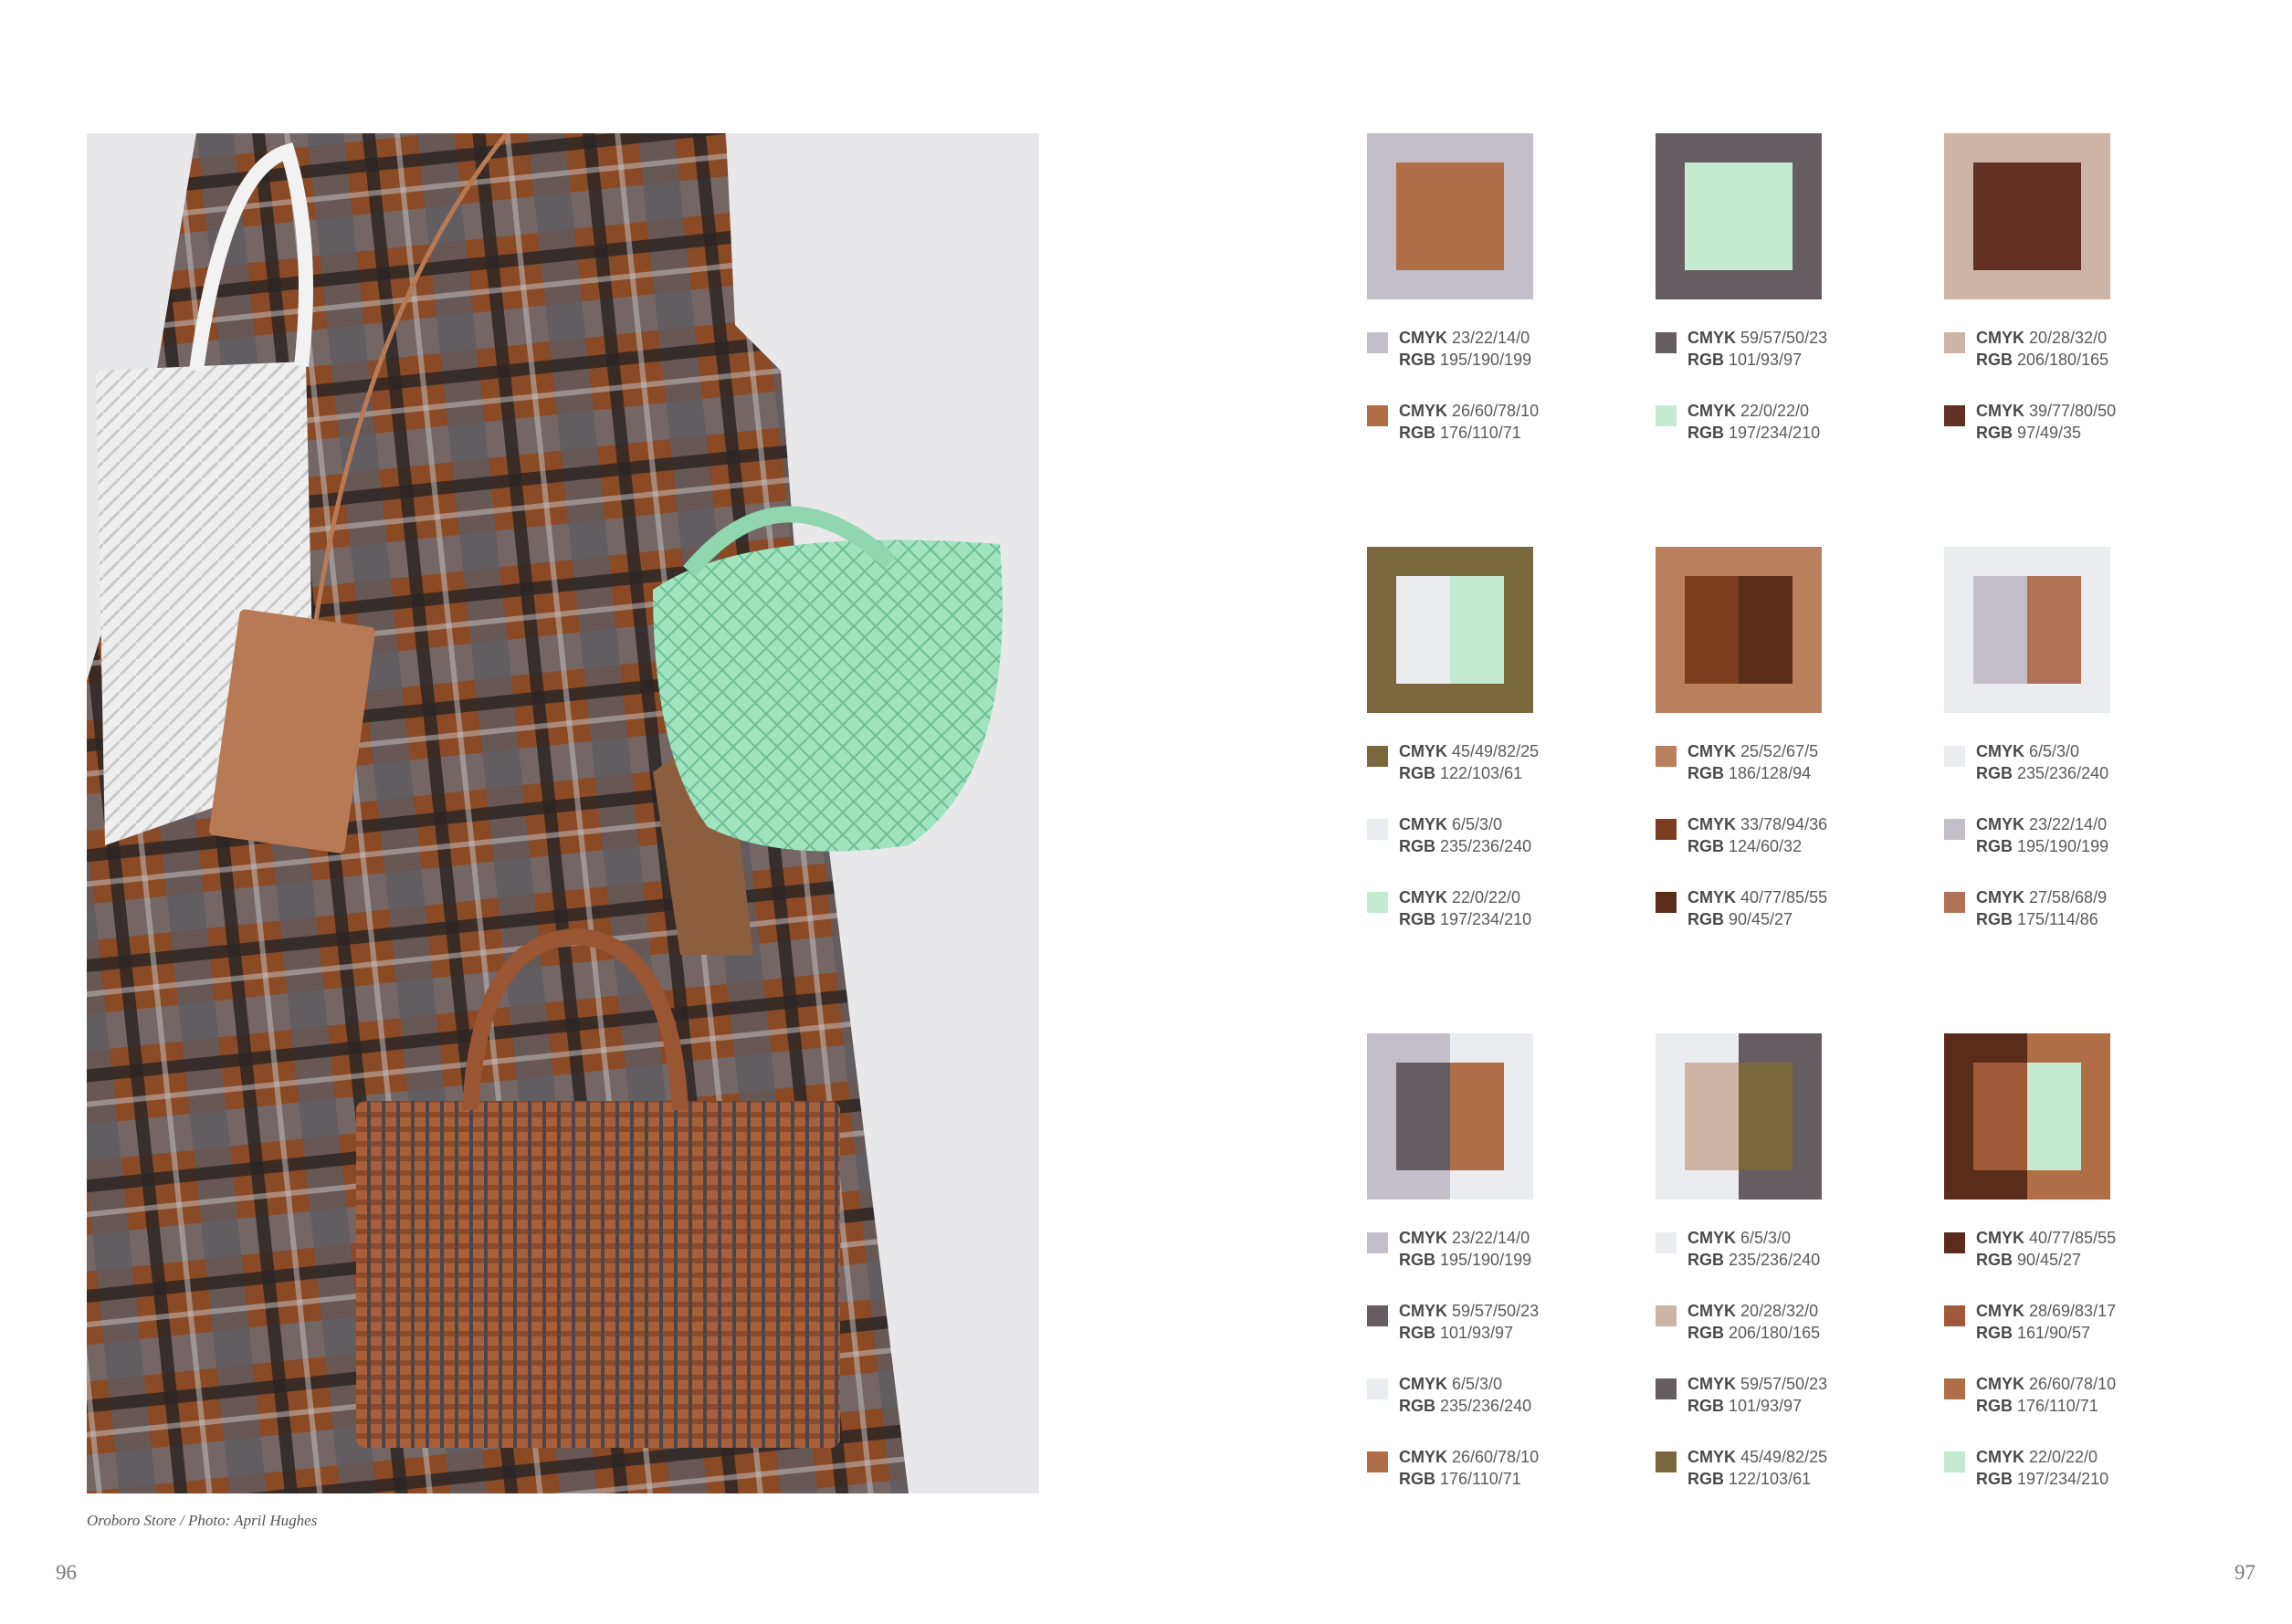  I want to click on cmyk-value: 39/77/80/50, so click(2070, 411).